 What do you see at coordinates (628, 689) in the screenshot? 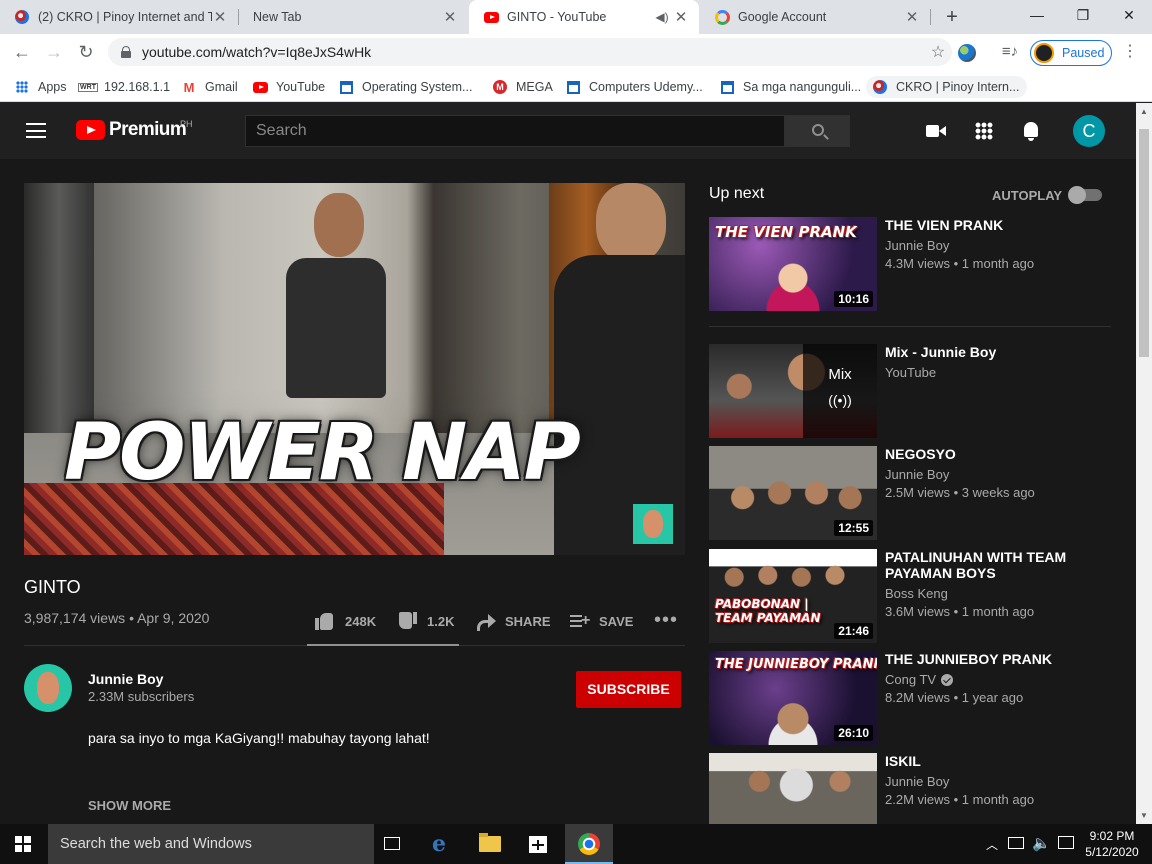
I see `subscribe-button: SUBSCRIBE` at bounding box center [628, 689].